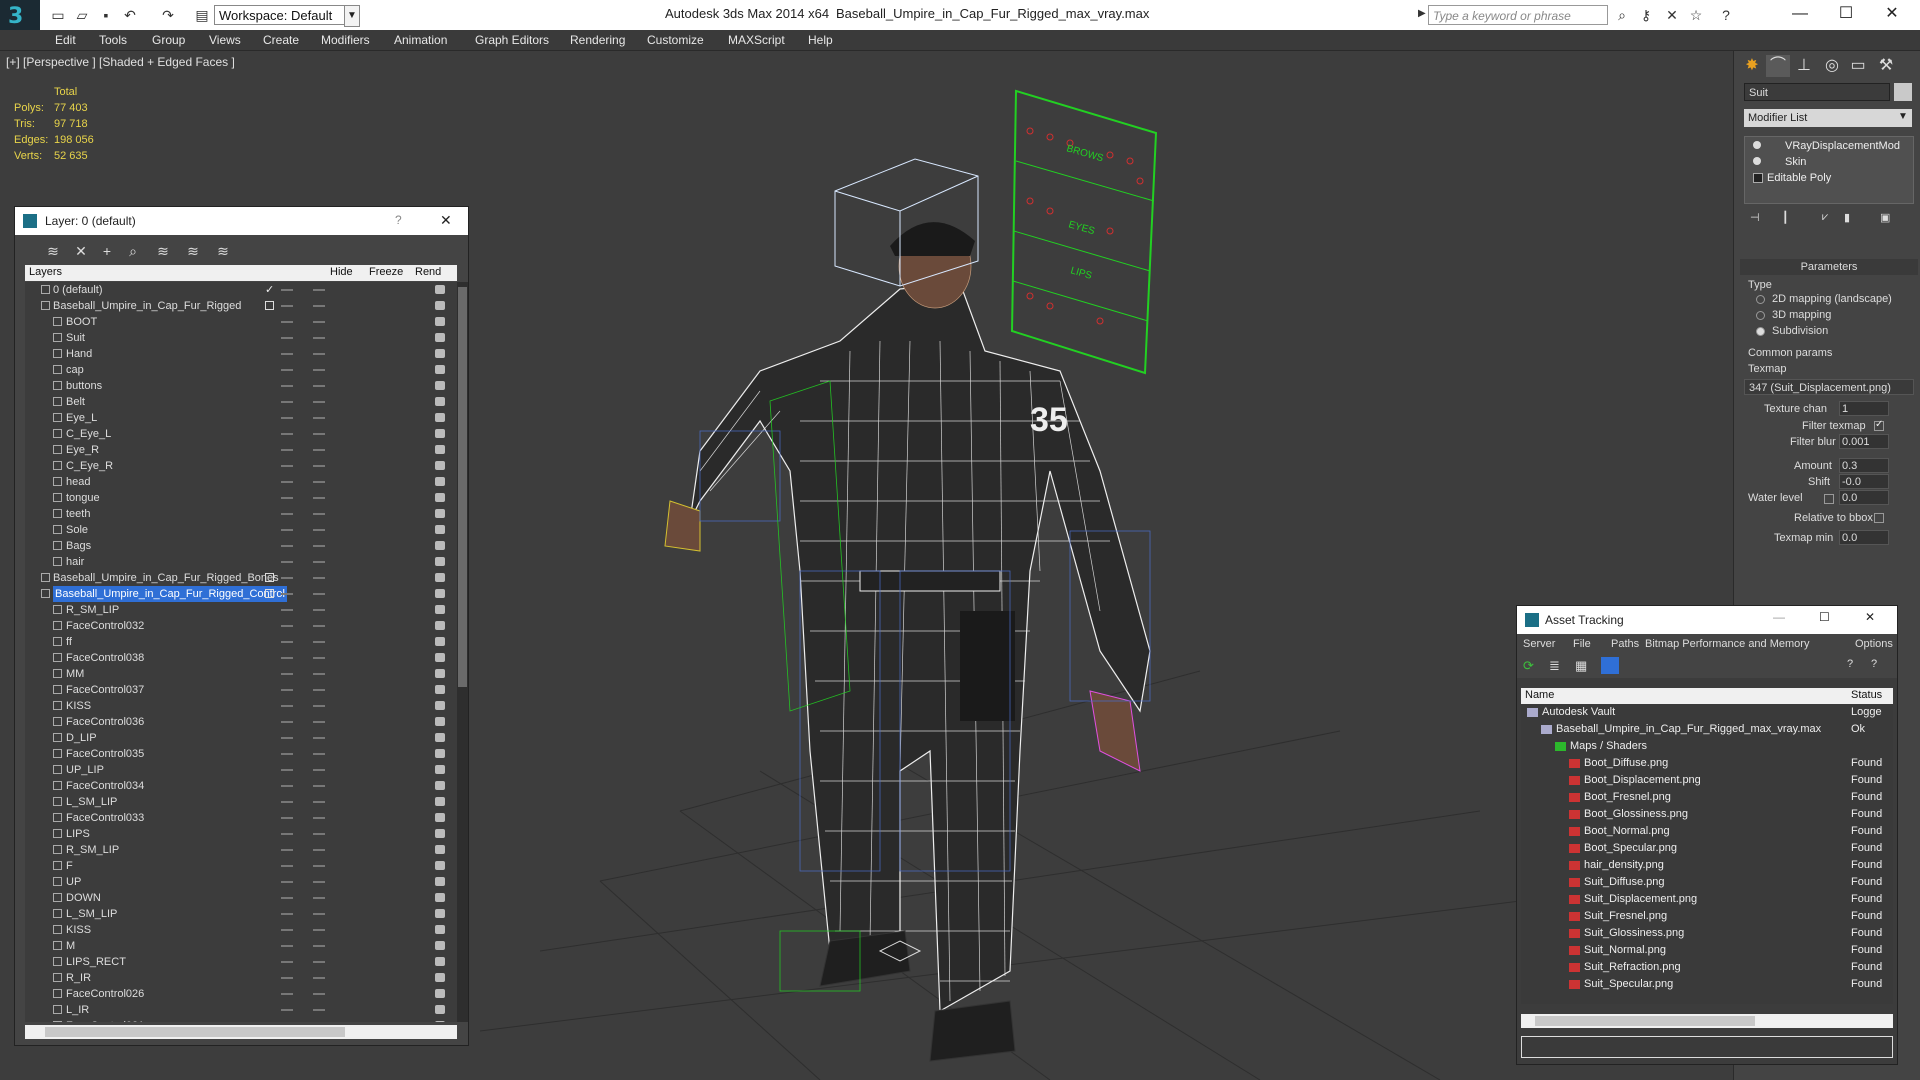 This screenshot has width=1920, height=1080. Describe the element at coordinates (235, 978) in the screenshot. I see `layer-row: R_IR` at that location.